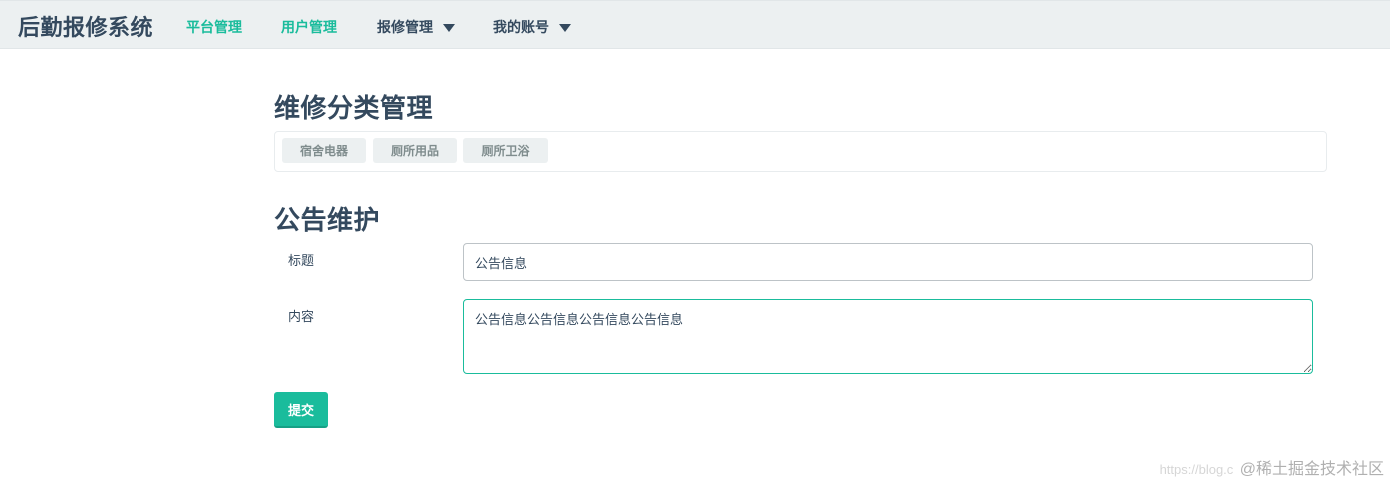  What do you see at coordinates (888, 262) in the screenshot?
I see `notice-title-input` at bounding box center [888, 262].